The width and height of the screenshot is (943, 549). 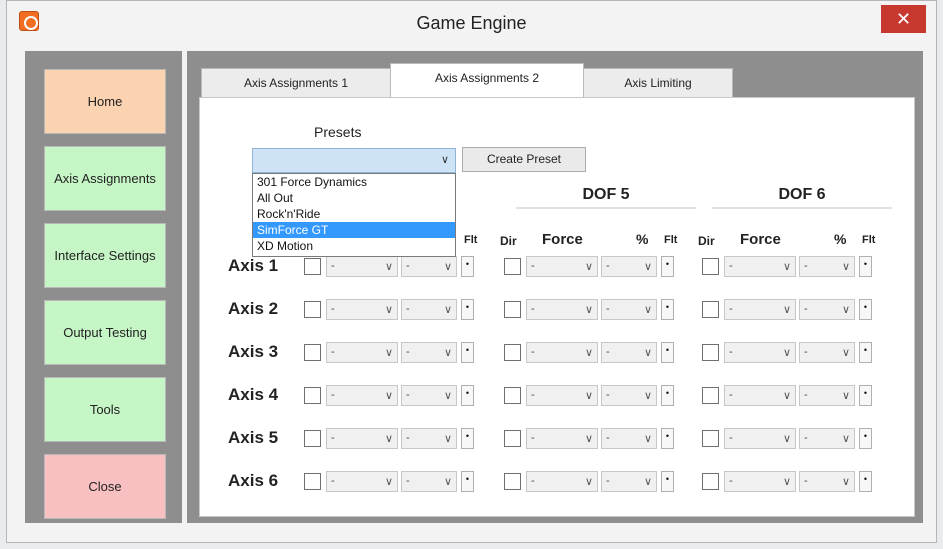 What do you see at coordinates (105, 178) in the screenshot?
I see `nav-axis-assignments-button: Axis Assignments` at bounding box center [105, 178].